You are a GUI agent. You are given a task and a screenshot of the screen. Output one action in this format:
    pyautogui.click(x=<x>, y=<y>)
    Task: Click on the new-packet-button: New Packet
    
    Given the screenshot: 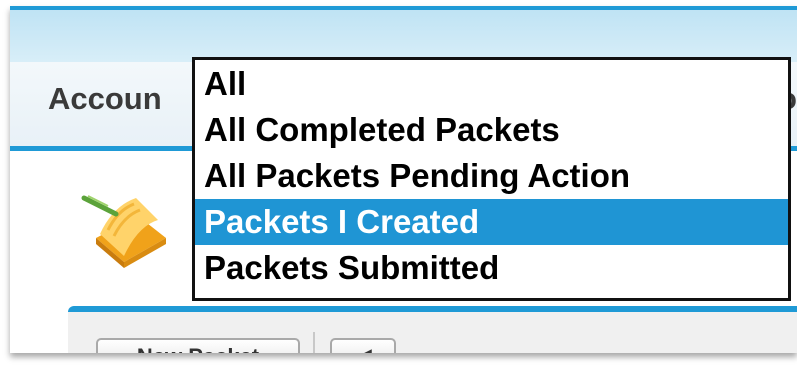 What is the action you would take?
    pyautogui.click(x=198, y=345)
    